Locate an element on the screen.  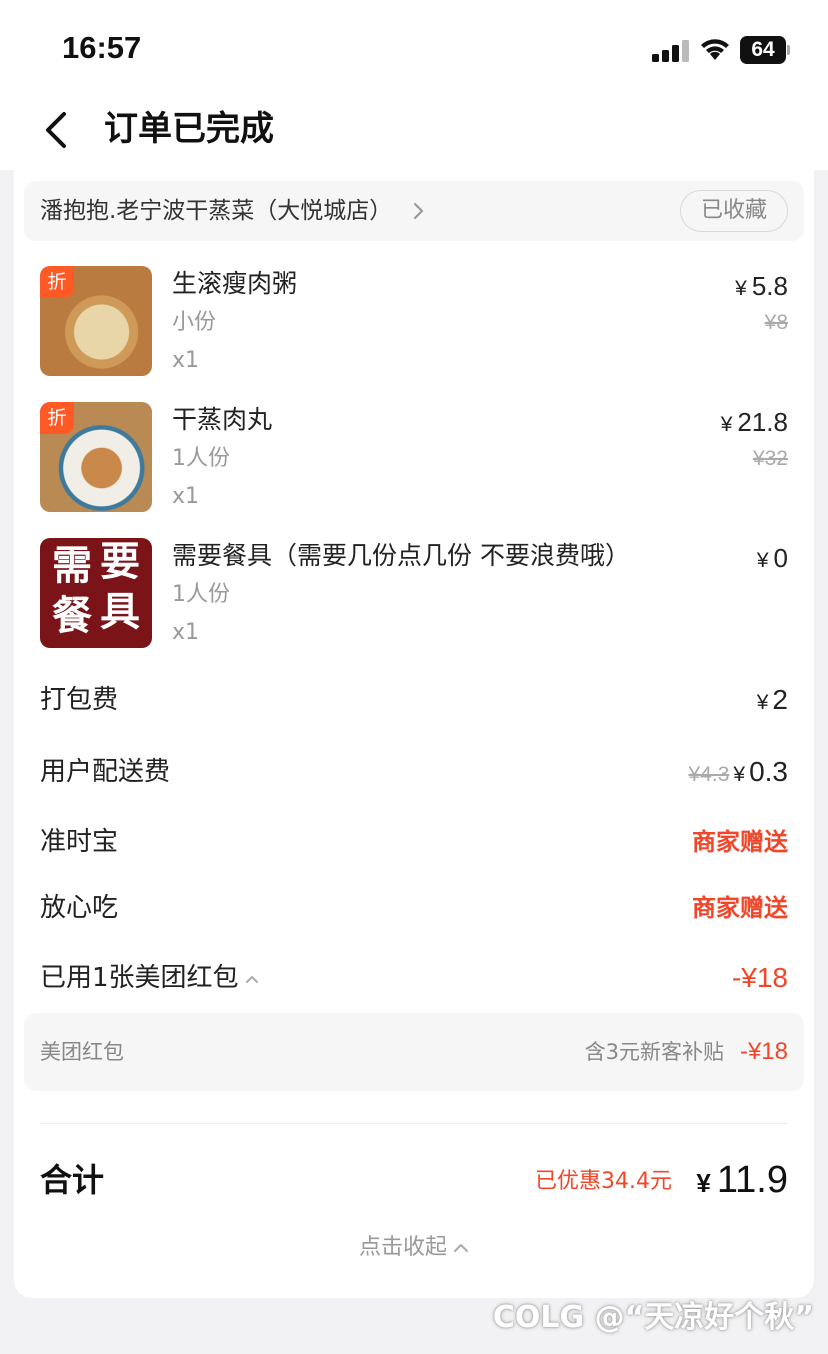
fee-label: 打包费 is located at coordinates (79, 700).